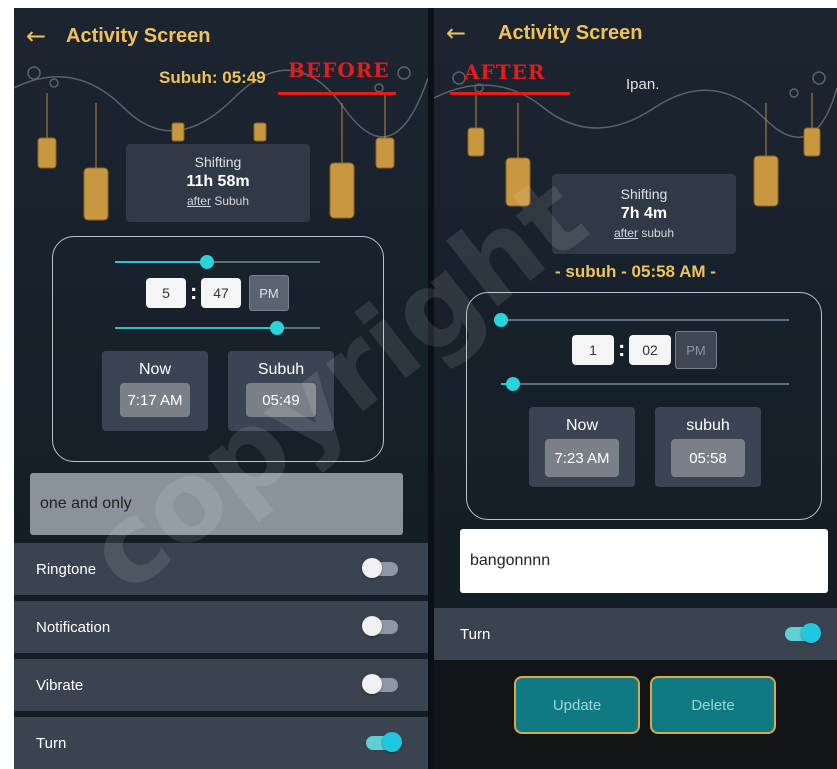  Describe the element at coordinates (510, 93) in the screenshot. I see `after-tag-underline` at that location.